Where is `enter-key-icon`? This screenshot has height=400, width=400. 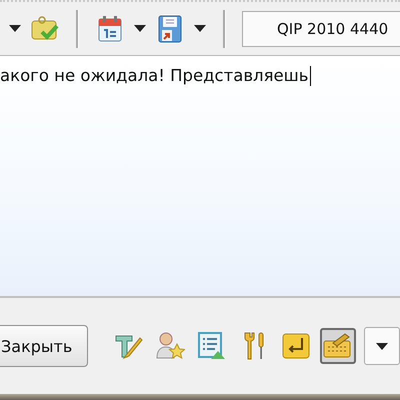
enter-key-icon is located at coordinates (296, 346).